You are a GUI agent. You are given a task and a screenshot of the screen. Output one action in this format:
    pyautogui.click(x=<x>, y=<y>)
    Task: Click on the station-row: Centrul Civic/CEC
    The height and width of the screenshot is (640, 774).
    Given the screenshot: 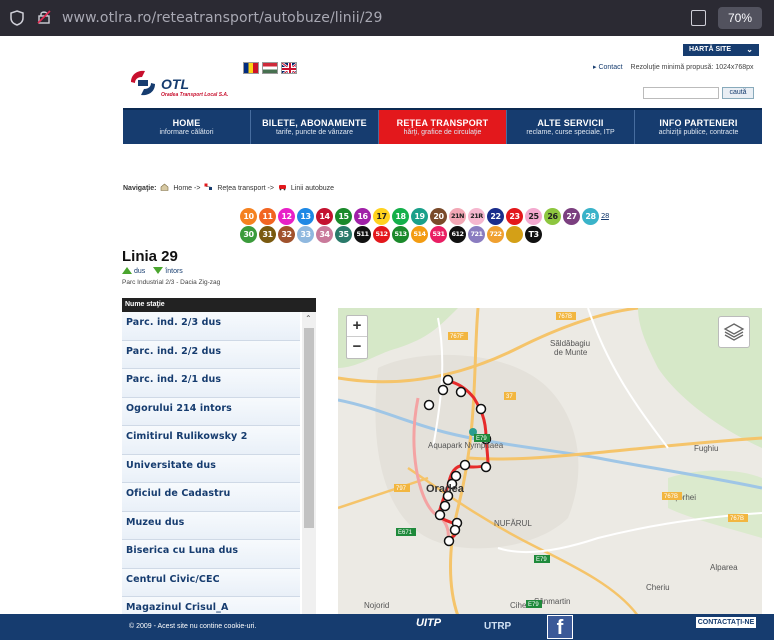 What is the action you would take?
    pyautogui.click(x=211, y=582)
    